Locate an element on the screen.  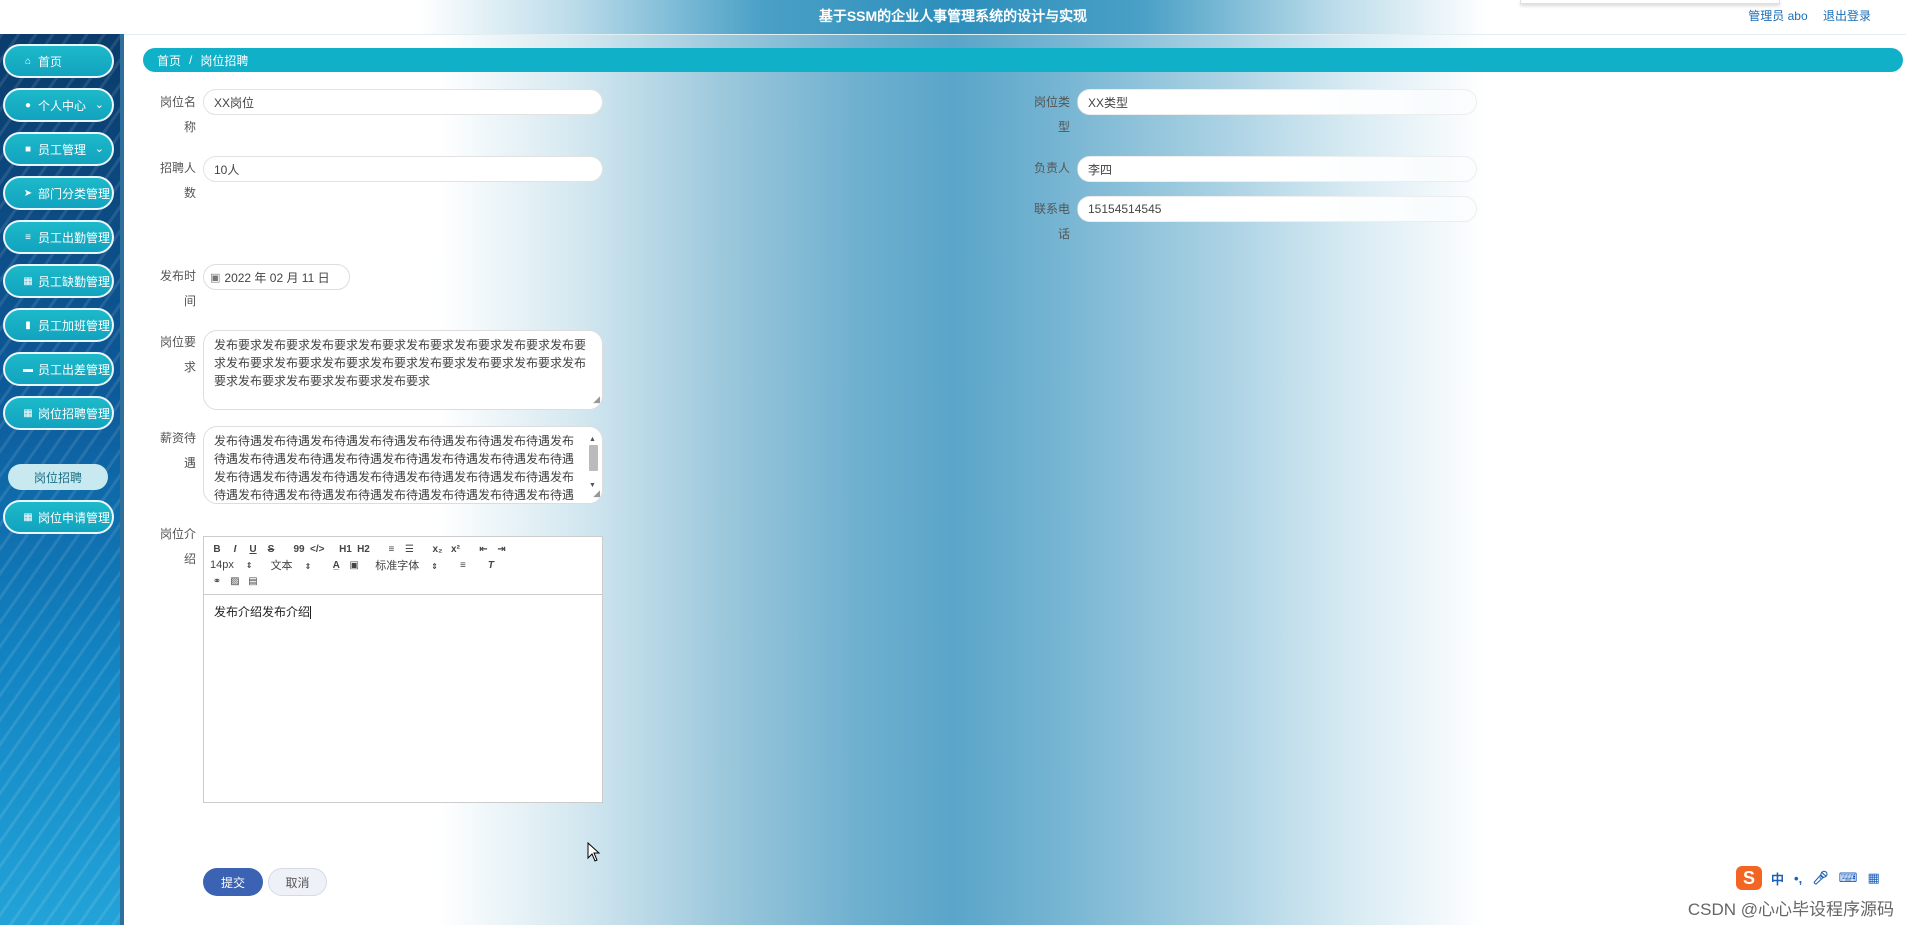
recruit-count-label-line2: 数 is located at coordinates (189, 193).